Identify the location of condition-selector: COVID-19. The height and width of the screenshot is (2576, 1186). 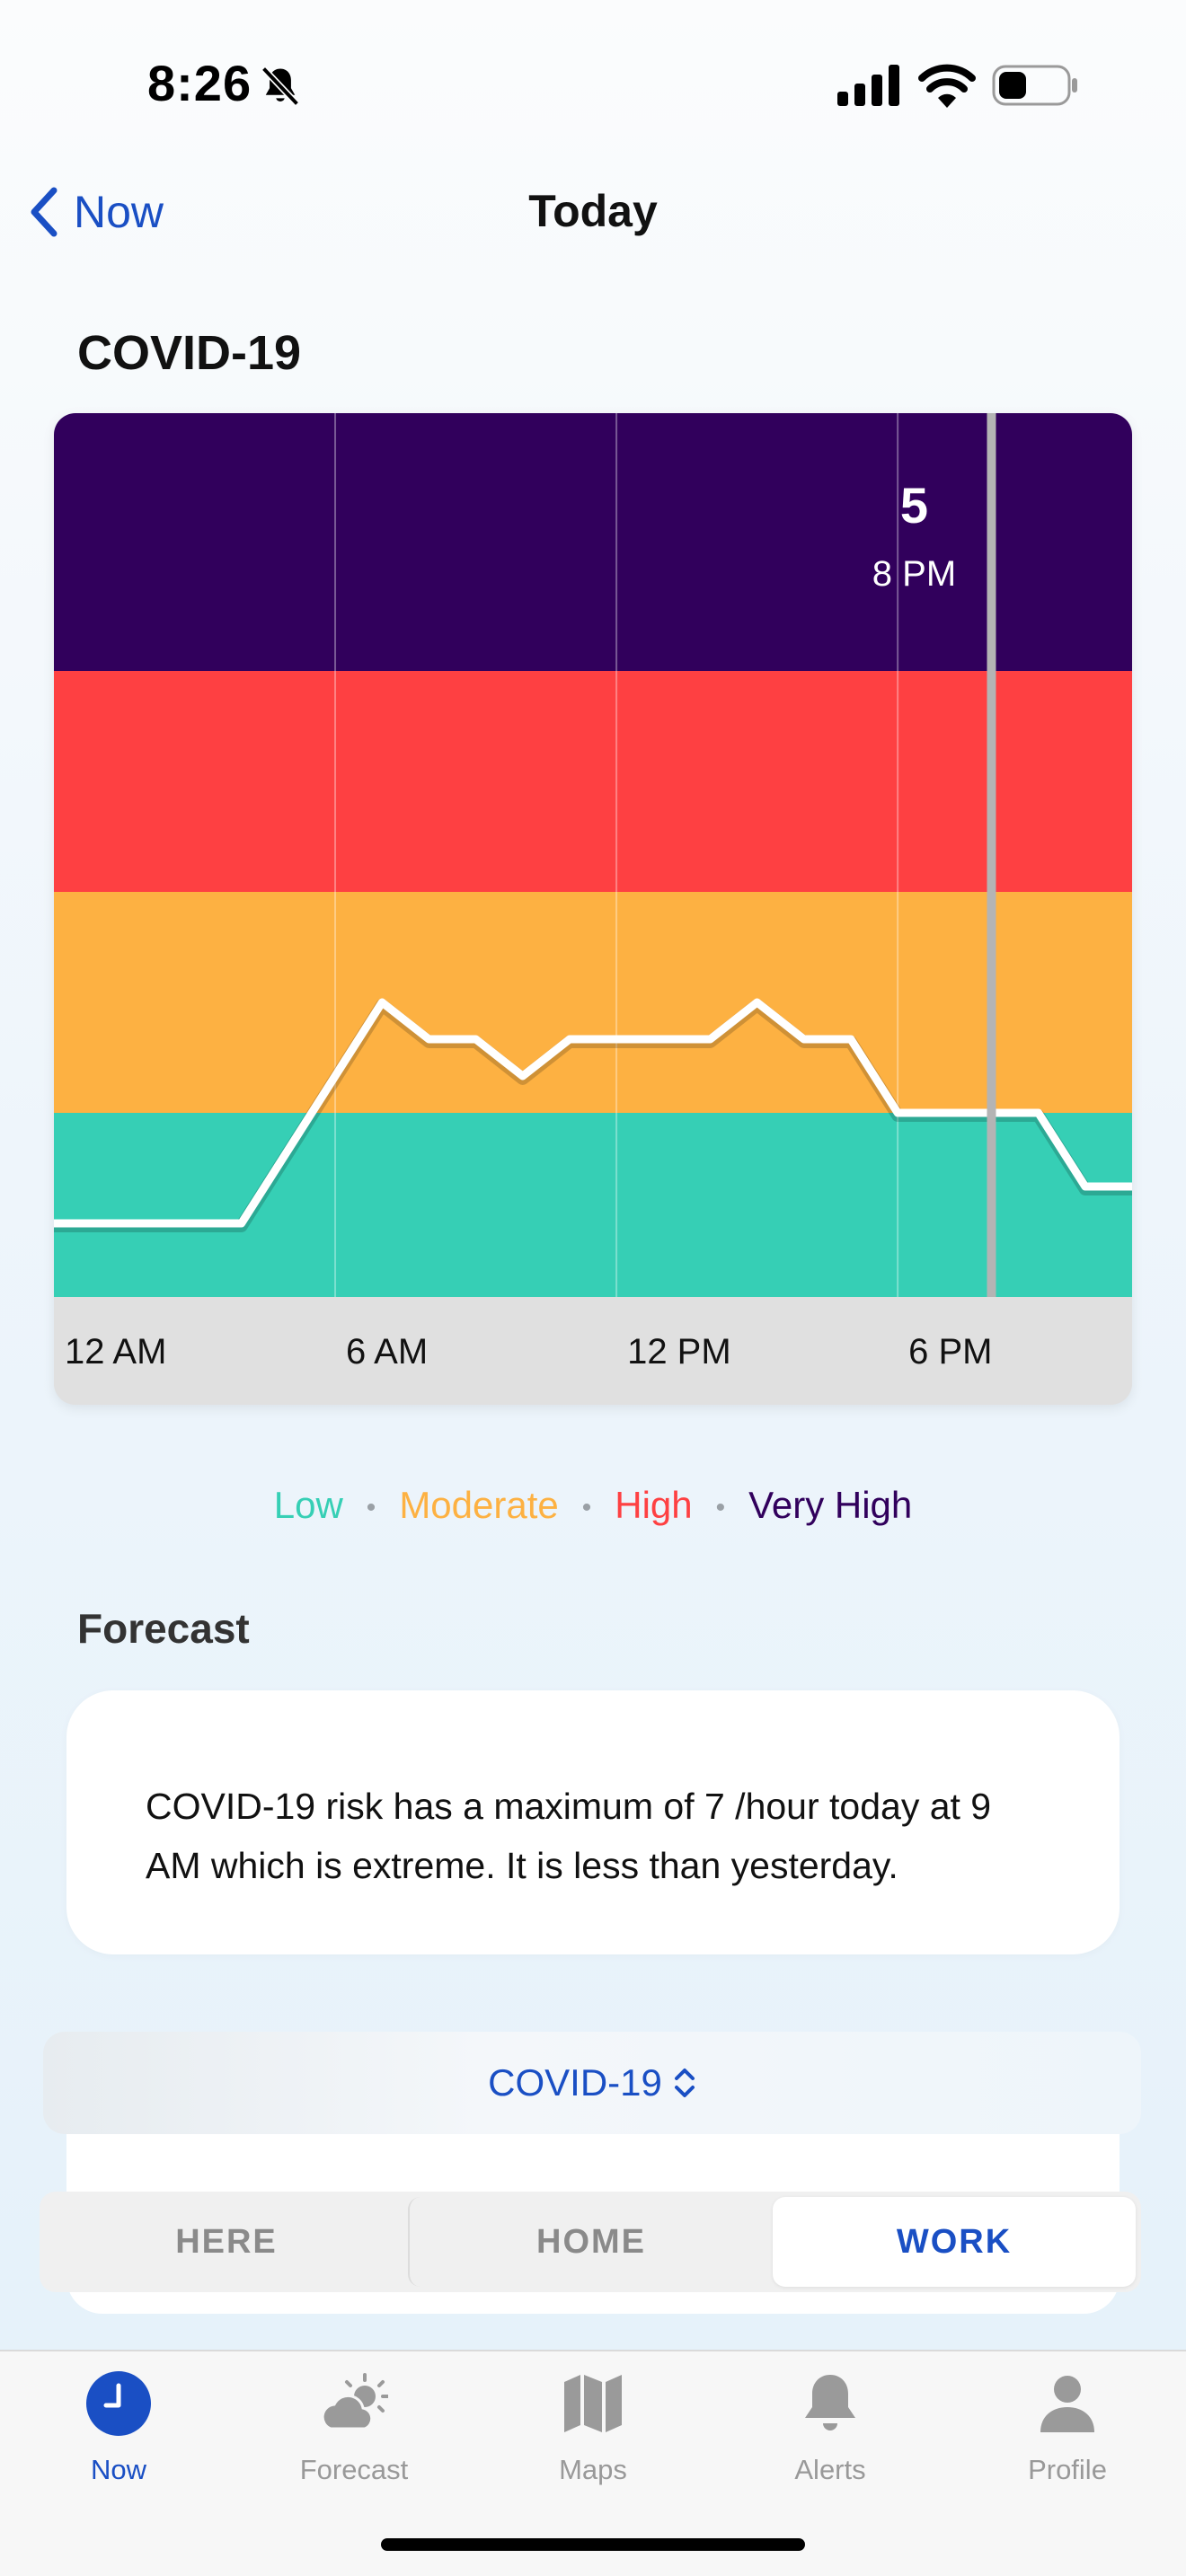
(592, 2083).